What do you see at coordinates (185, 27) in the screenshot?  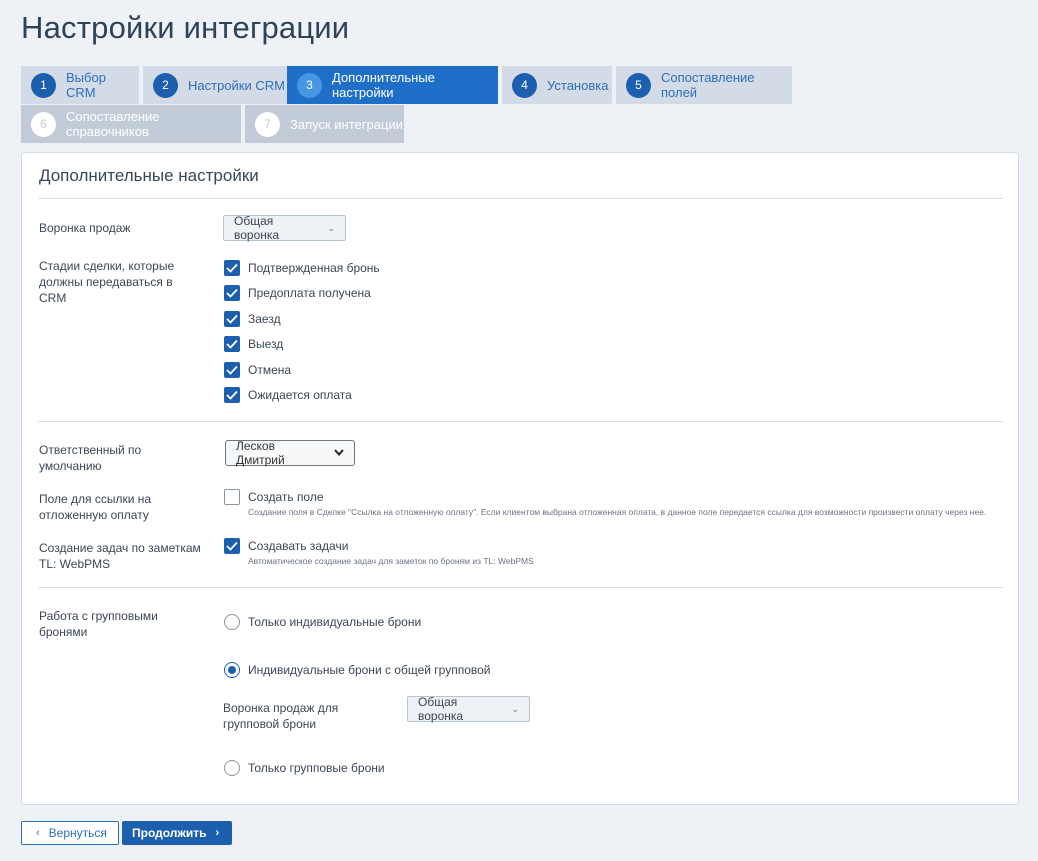 I see `page-title: Настройки интеграции` at bounding box center [185, 27].